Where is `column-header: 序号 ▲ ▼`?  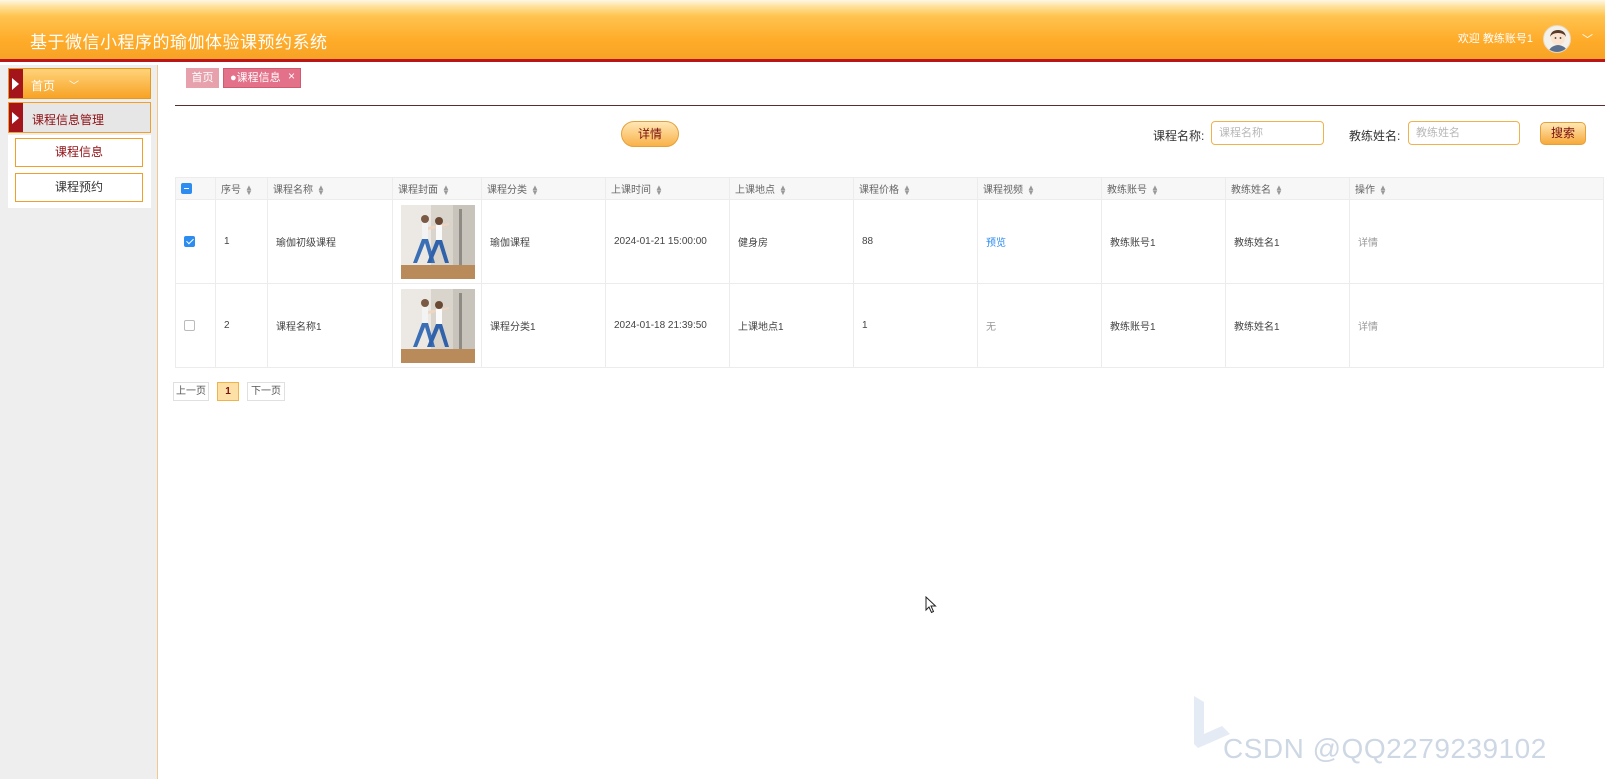 column-header: 序号 ▲ ▼ is located at coordinates (241, 188).